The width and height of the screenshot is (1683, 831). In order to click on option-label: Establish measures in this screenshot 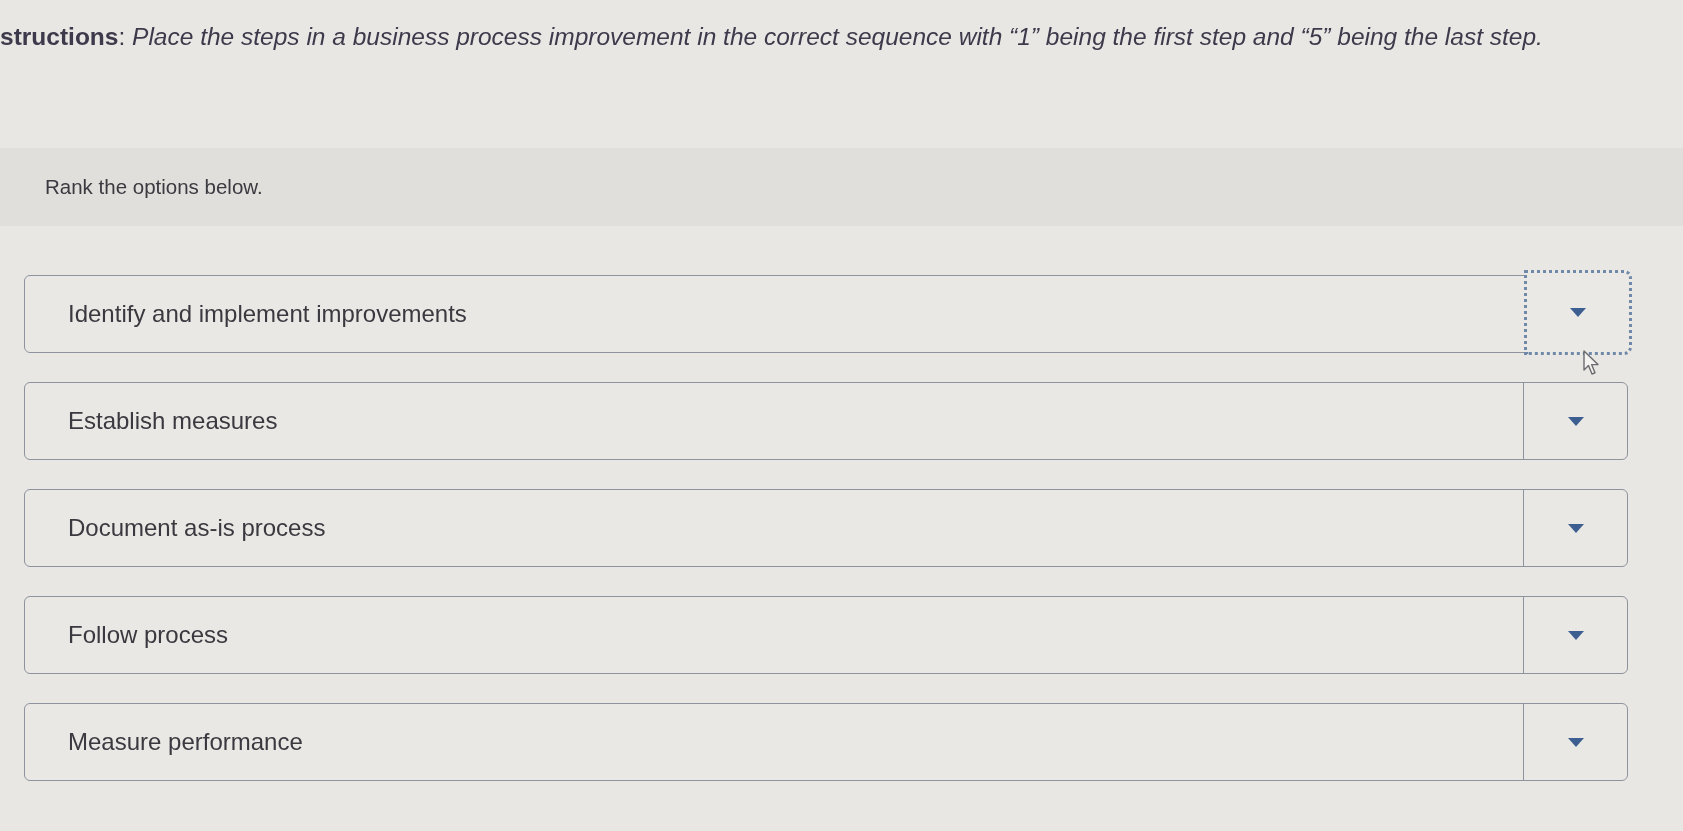, I will do `click(173, 421)`.